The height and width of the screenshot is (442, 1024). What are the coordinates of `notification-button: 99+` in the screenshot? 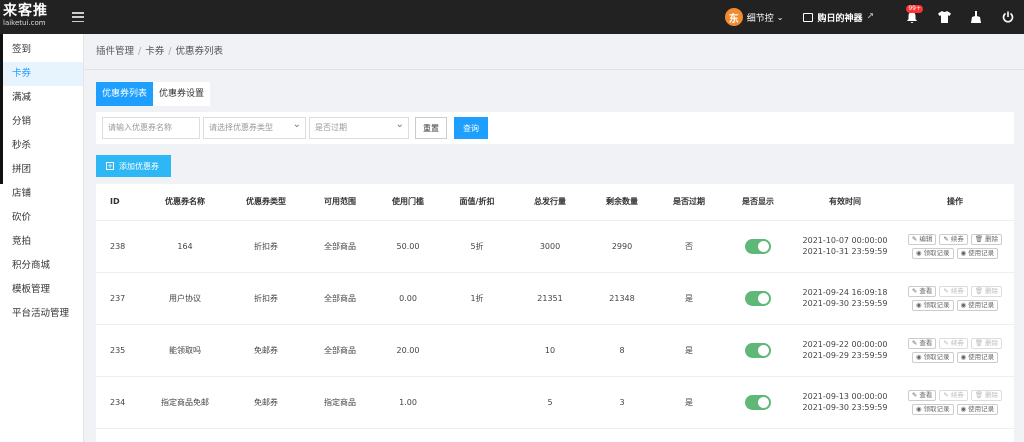 It's located at (912, 17).